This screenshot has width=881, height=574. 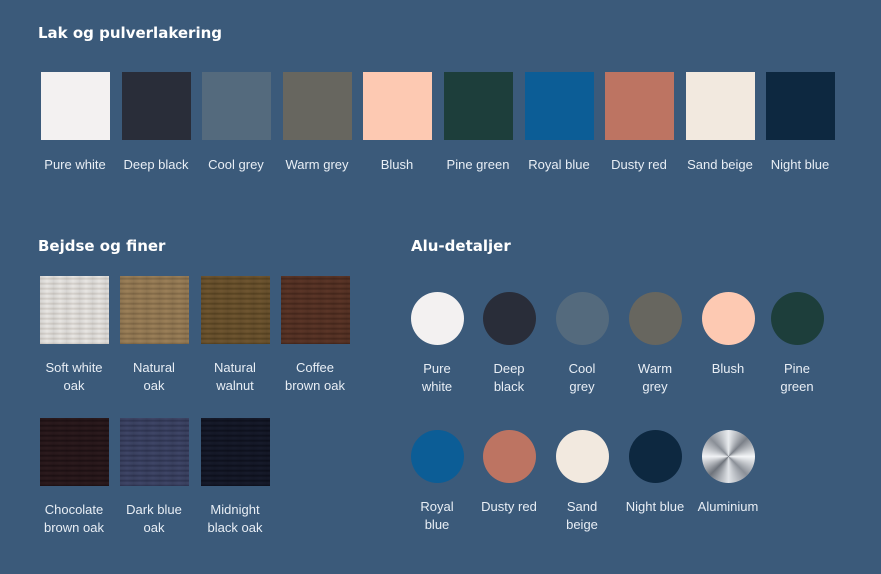 I want to click on alu-swatch-royal-blue, so click(x=437, y=456).